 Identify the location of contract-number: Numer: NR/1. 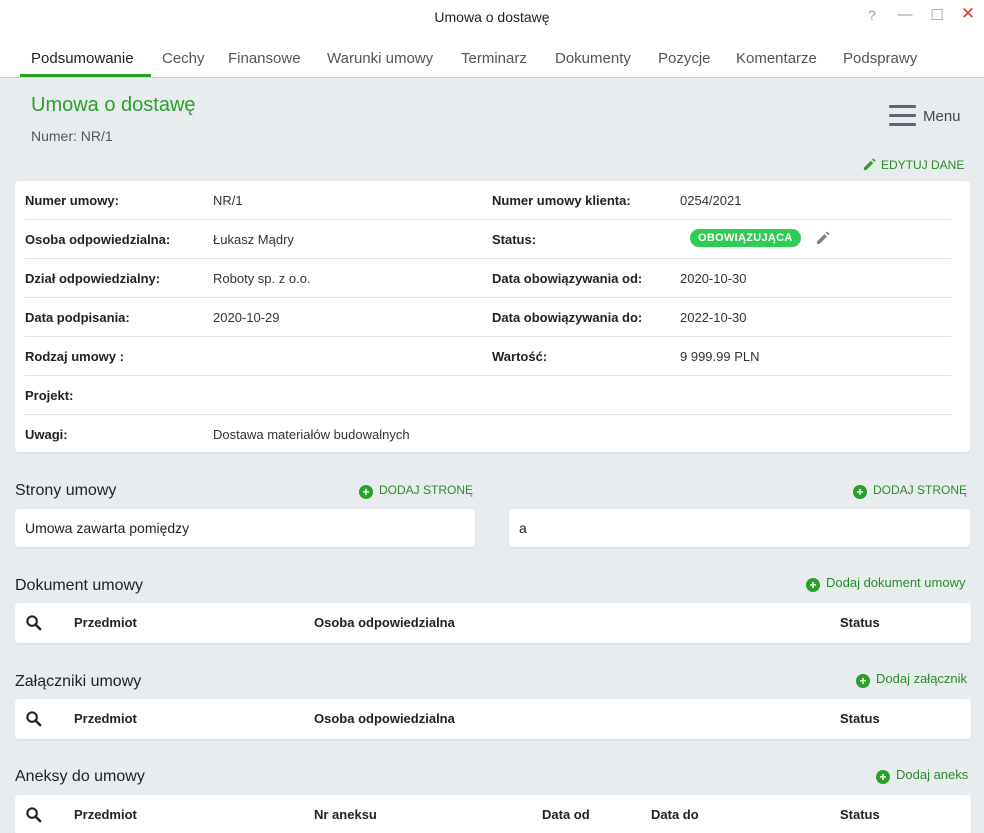
(72, 136).